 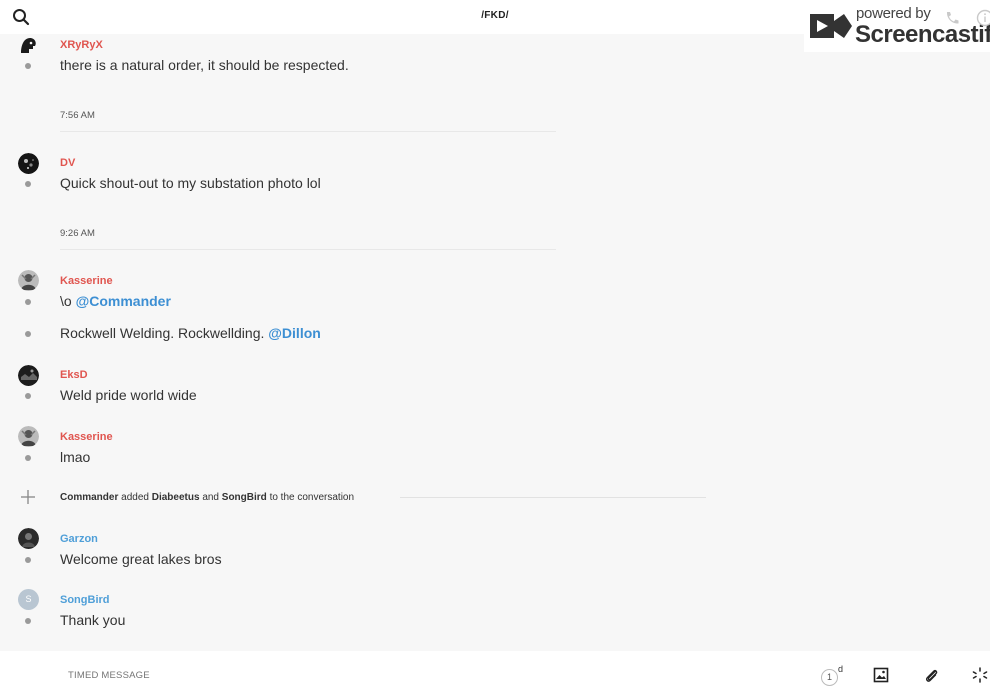 I want to click on timestamp: 7:56 AM, so click(x=77, y=115).